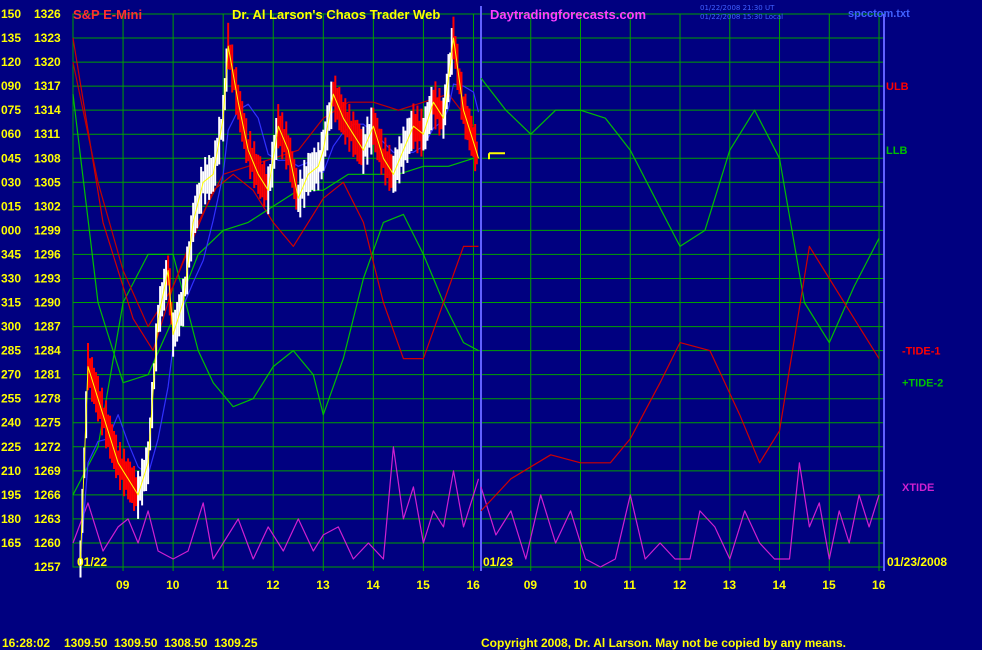 This screenshot has width=982, height=650. What do you see at coordinates (921, 352) in the screenshot?
I see `series-label: -TIDE-1` at bounding box center [921, 352].